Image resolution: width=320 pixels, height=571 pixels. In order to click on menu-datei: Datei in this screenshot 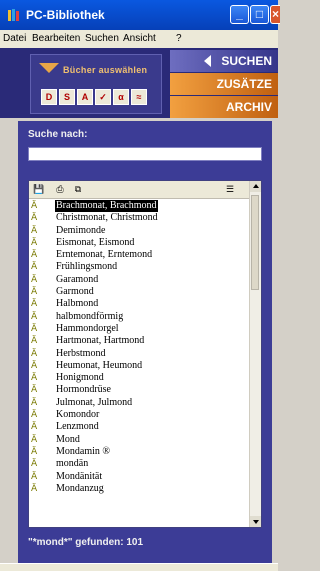, I will do `click(14, 38)`.